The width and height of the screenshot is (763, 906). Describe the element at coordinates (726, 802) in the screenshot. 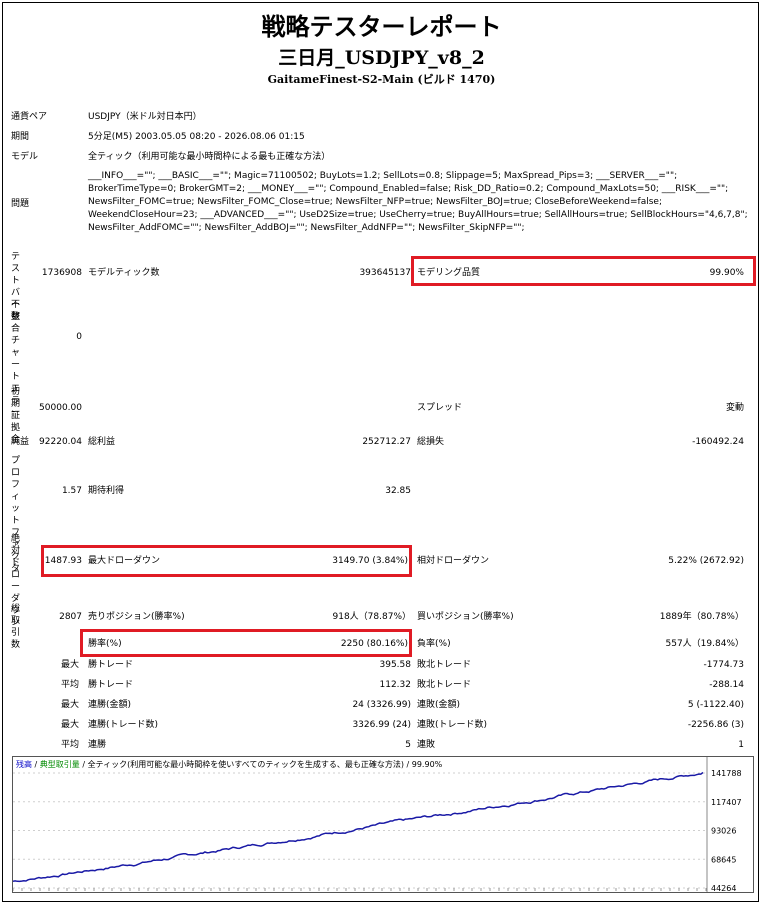

I see `chart-ytick-label: 117407` at that location.